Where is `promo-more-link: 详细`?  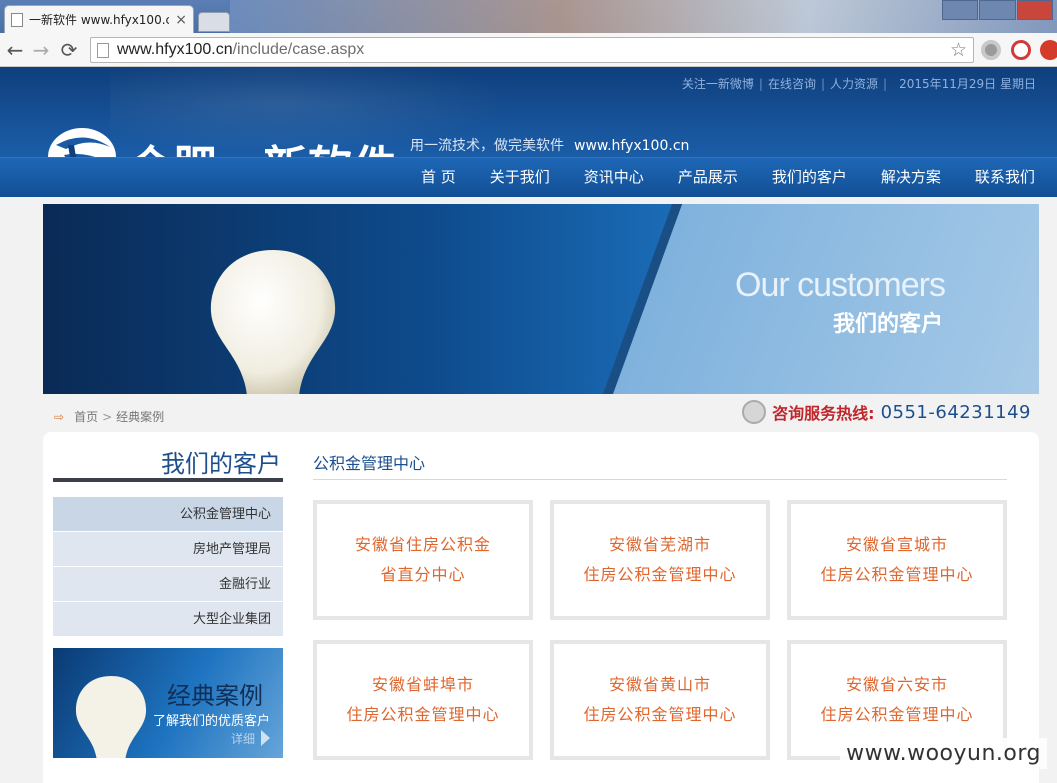 promo-more-link: 详细 is located at coordinates (243, 738).